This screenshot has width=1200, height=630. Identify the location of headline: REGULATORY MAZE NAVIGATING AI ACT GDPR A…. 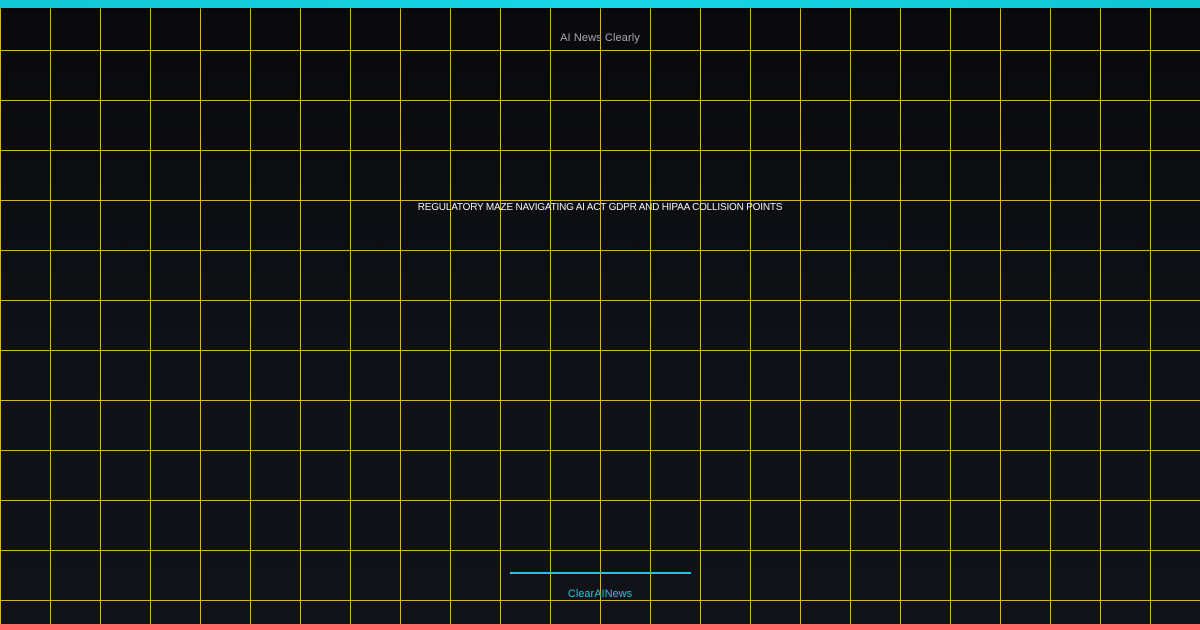
(600, 207).